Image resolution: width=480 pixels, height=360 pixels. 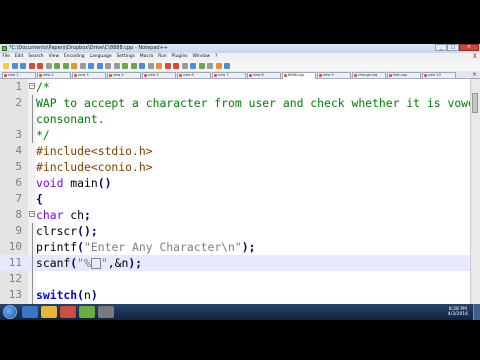 What do you see at coordinates (240, 151) in the screenshot?
I see `code-line: 4 #include<stdio.h>` at bounding box center [240, 151].